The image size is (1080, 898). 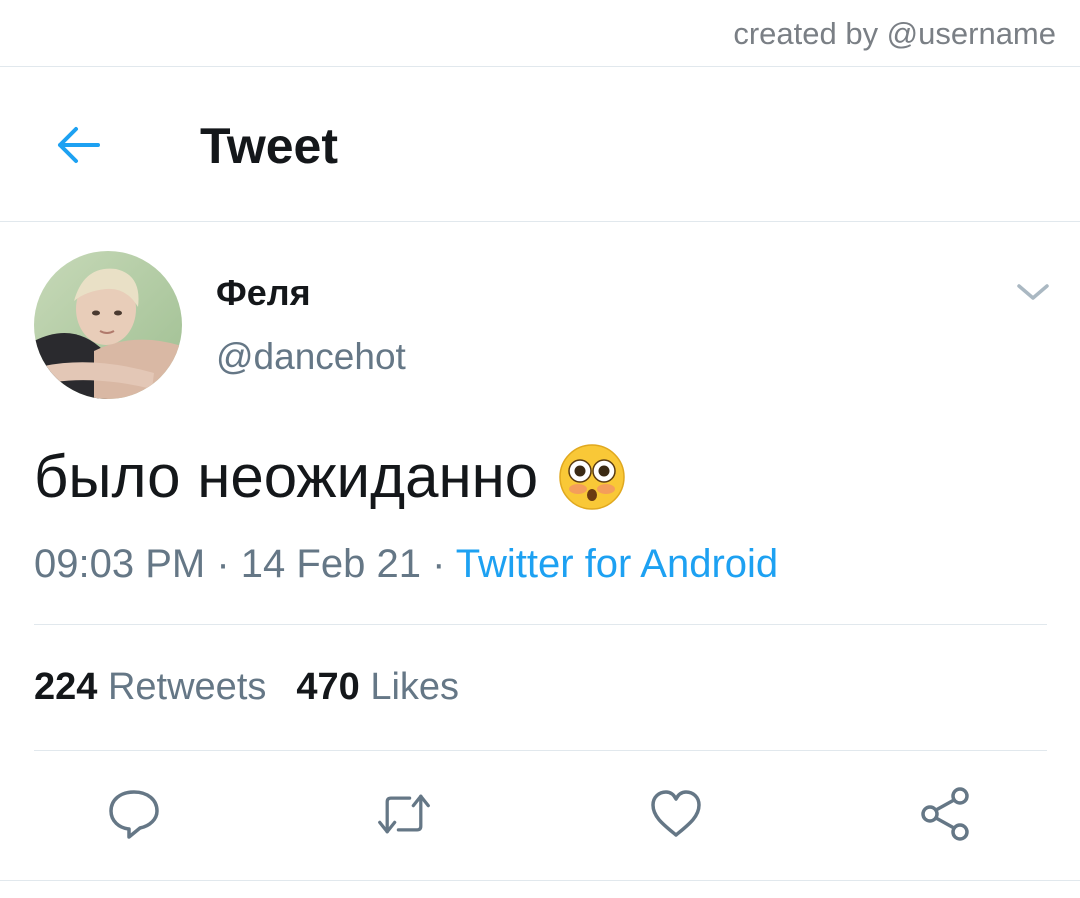 What do you see at coordinates (330, 564) in the screenshot?
I see `tweet-date: 14 Feb 21` at bounding box center [330, 564].